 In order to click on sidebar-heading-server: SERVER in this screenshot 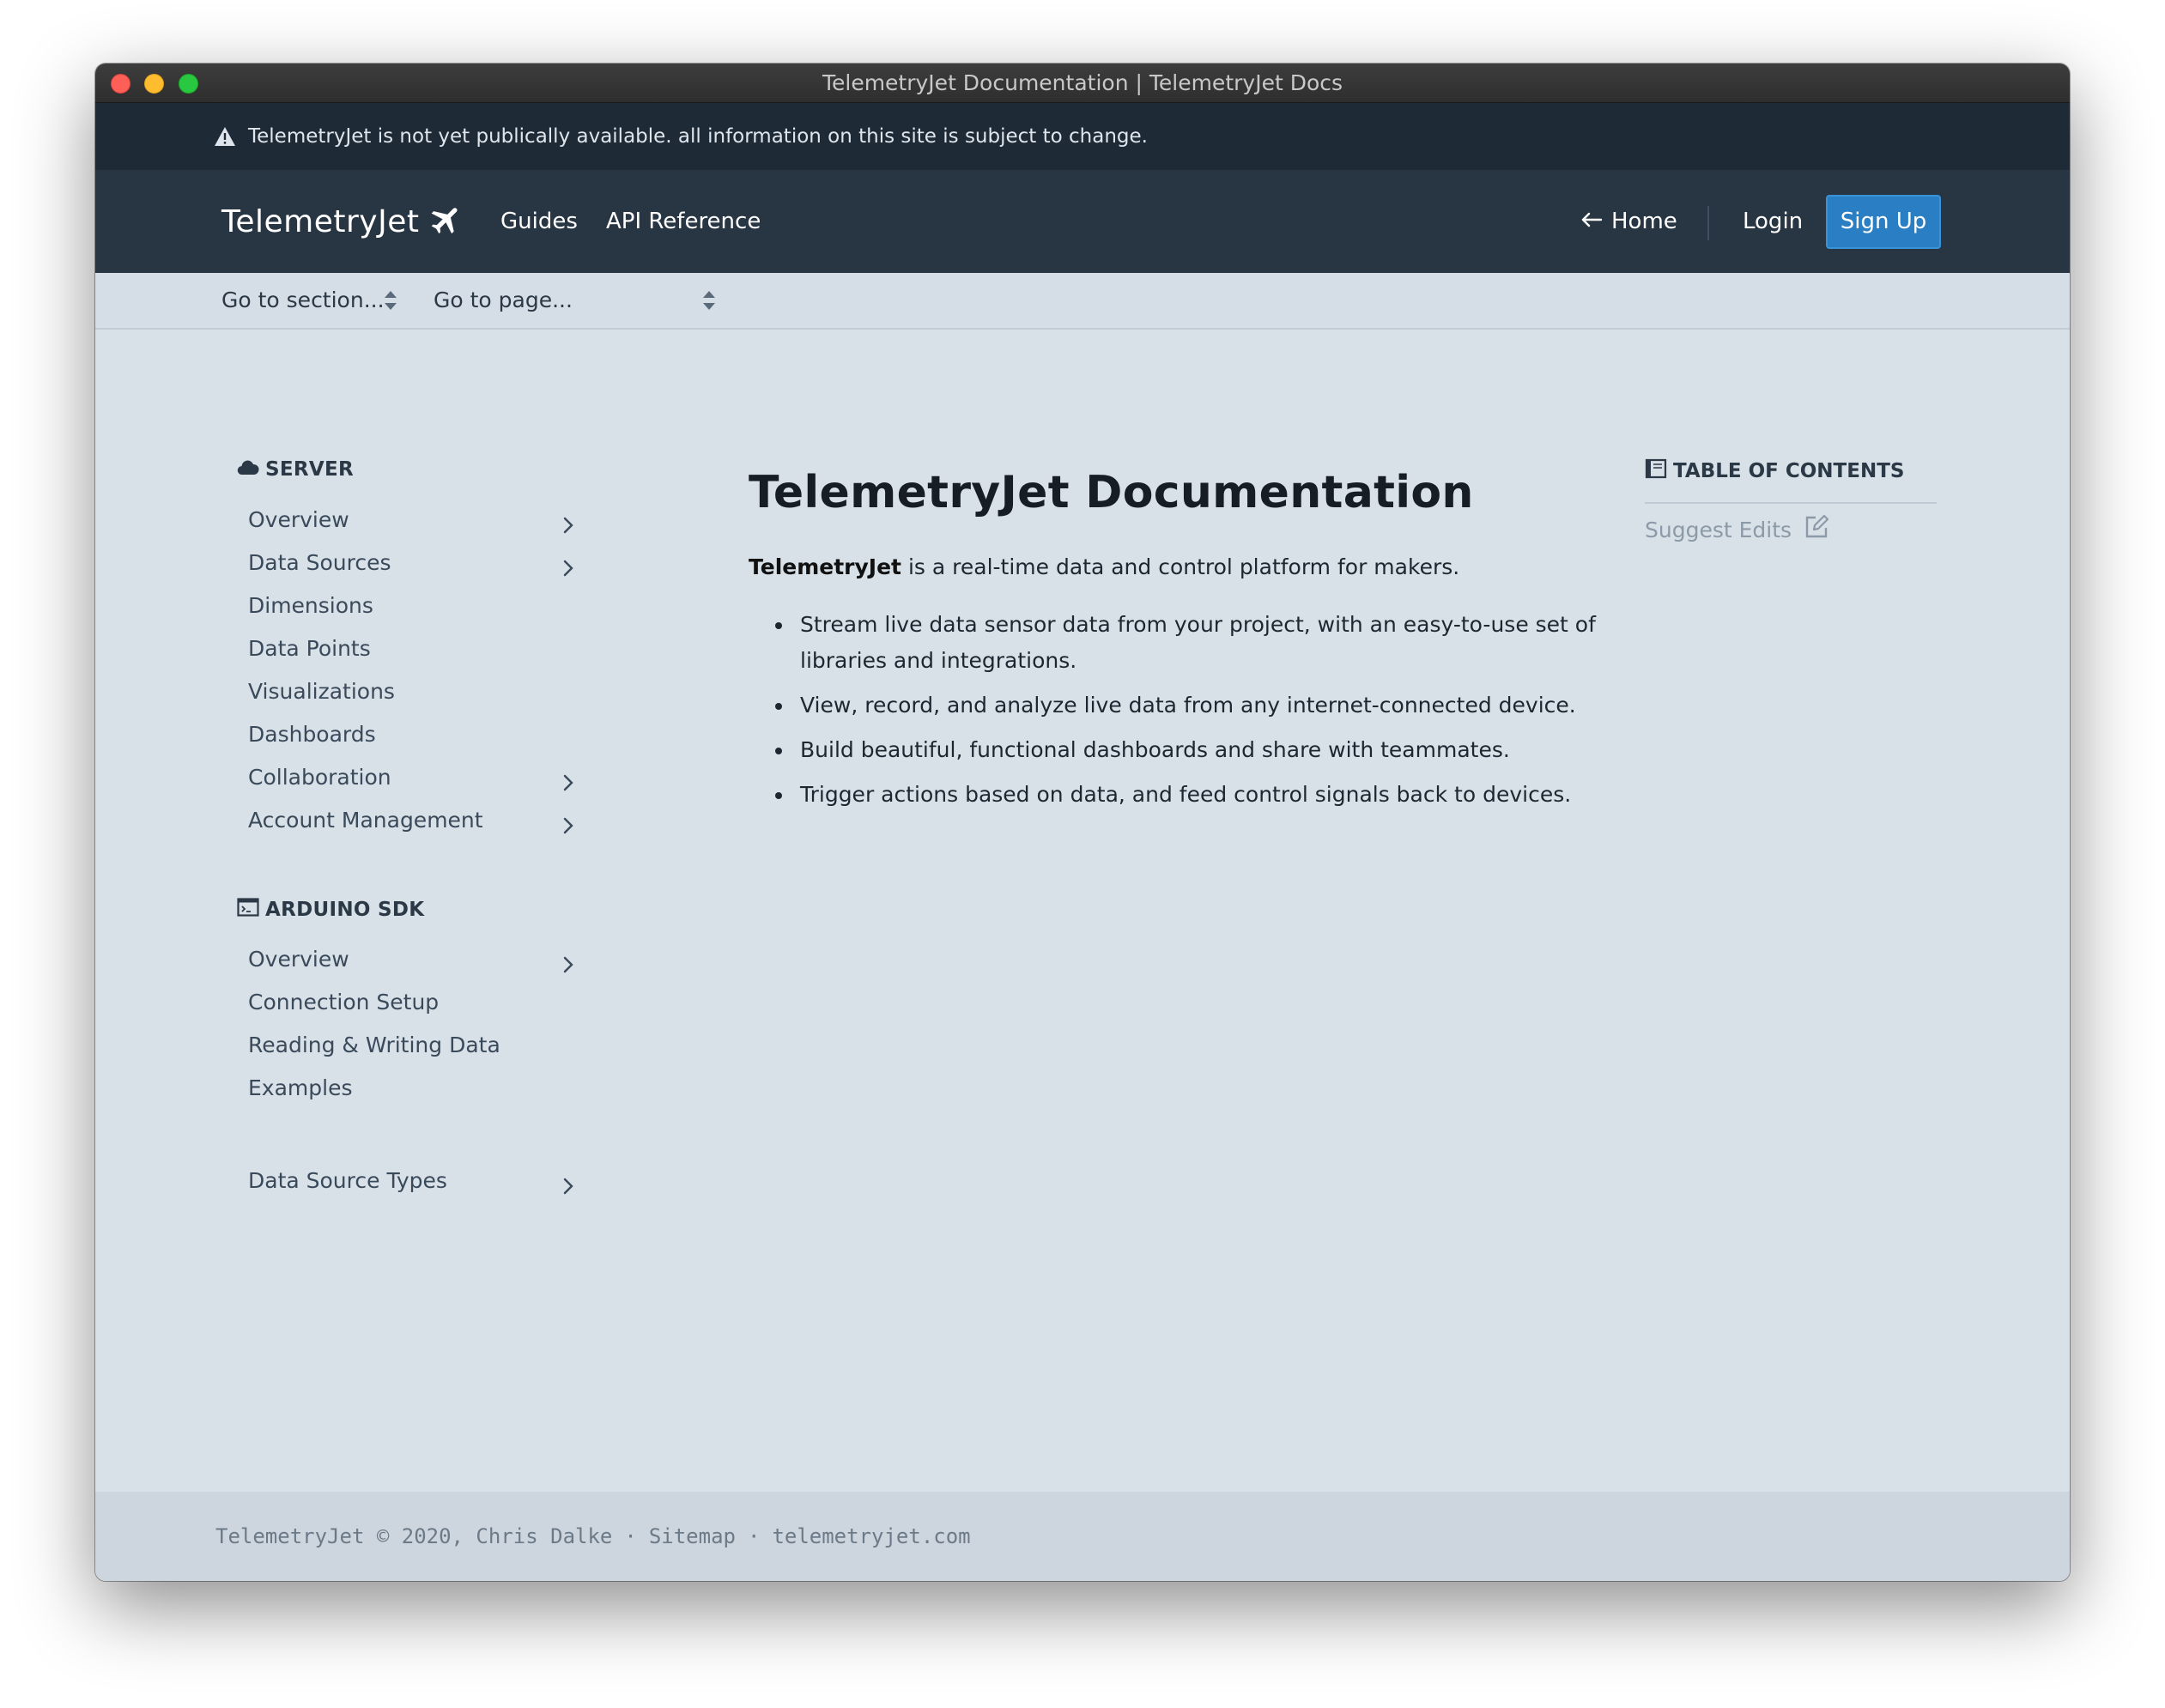, I will do `click(295, 470)`.